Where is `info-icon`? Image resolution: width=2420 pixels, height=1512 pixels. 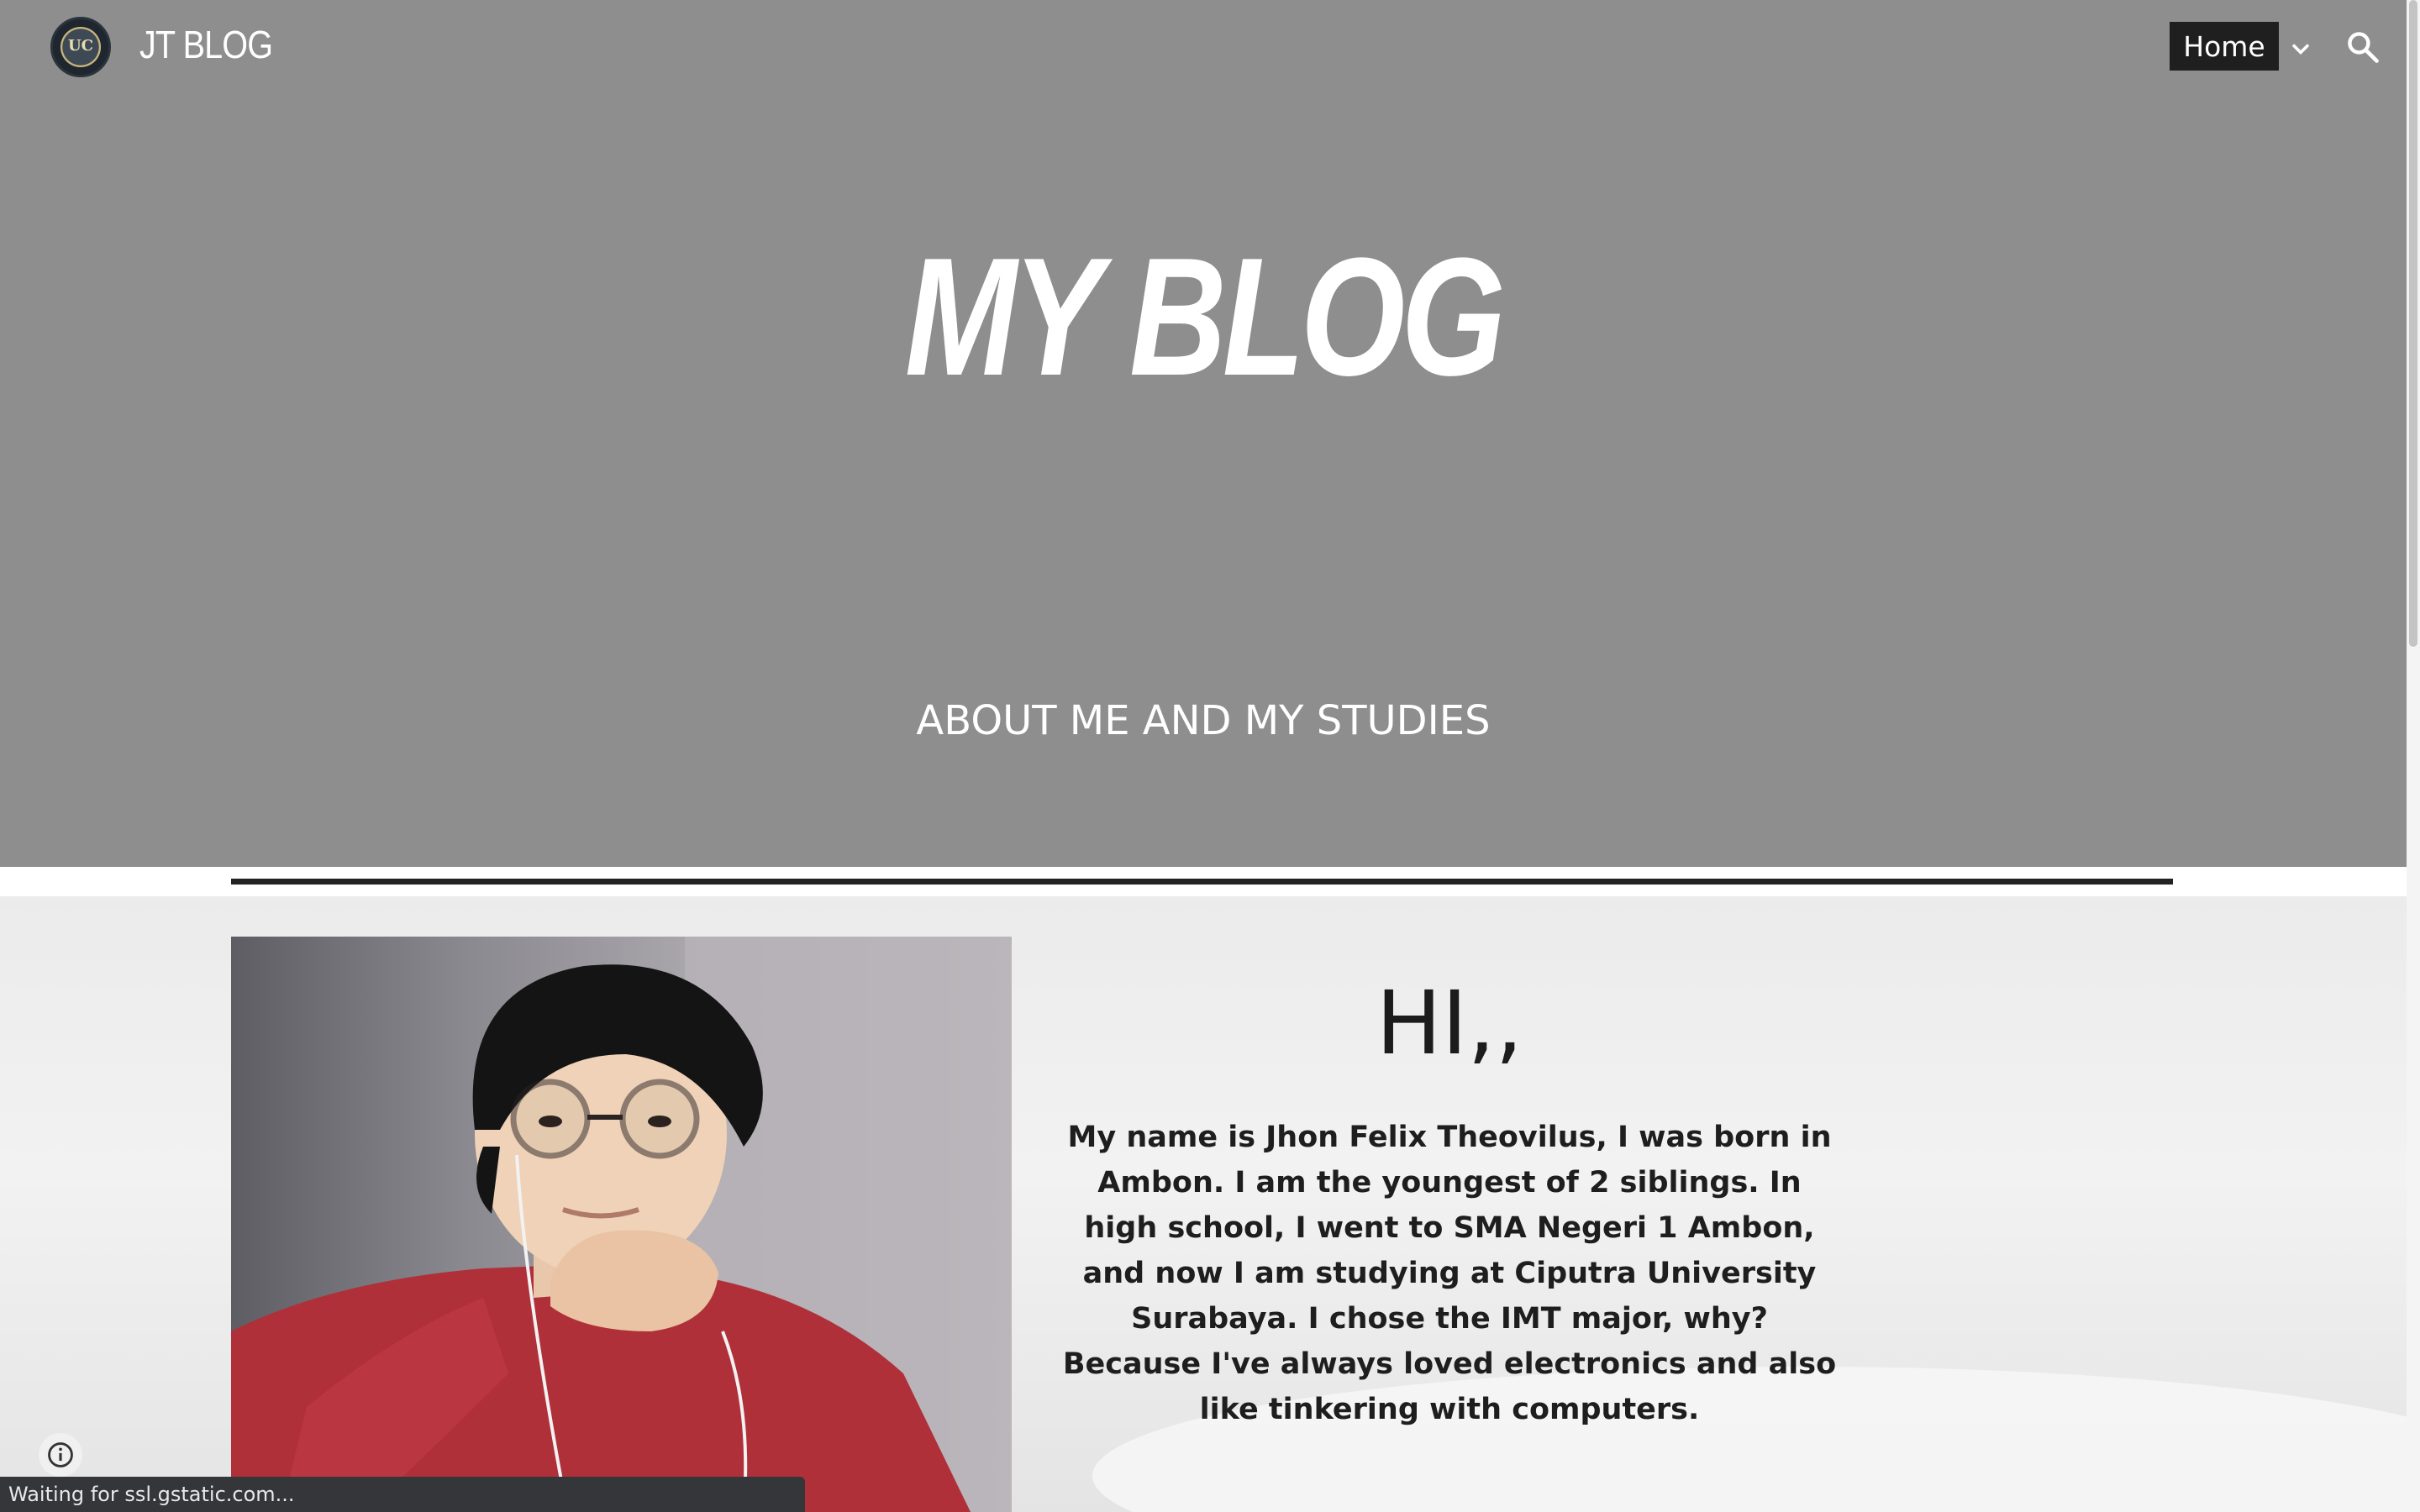 info-icon is located at coordinates (60, 1455).